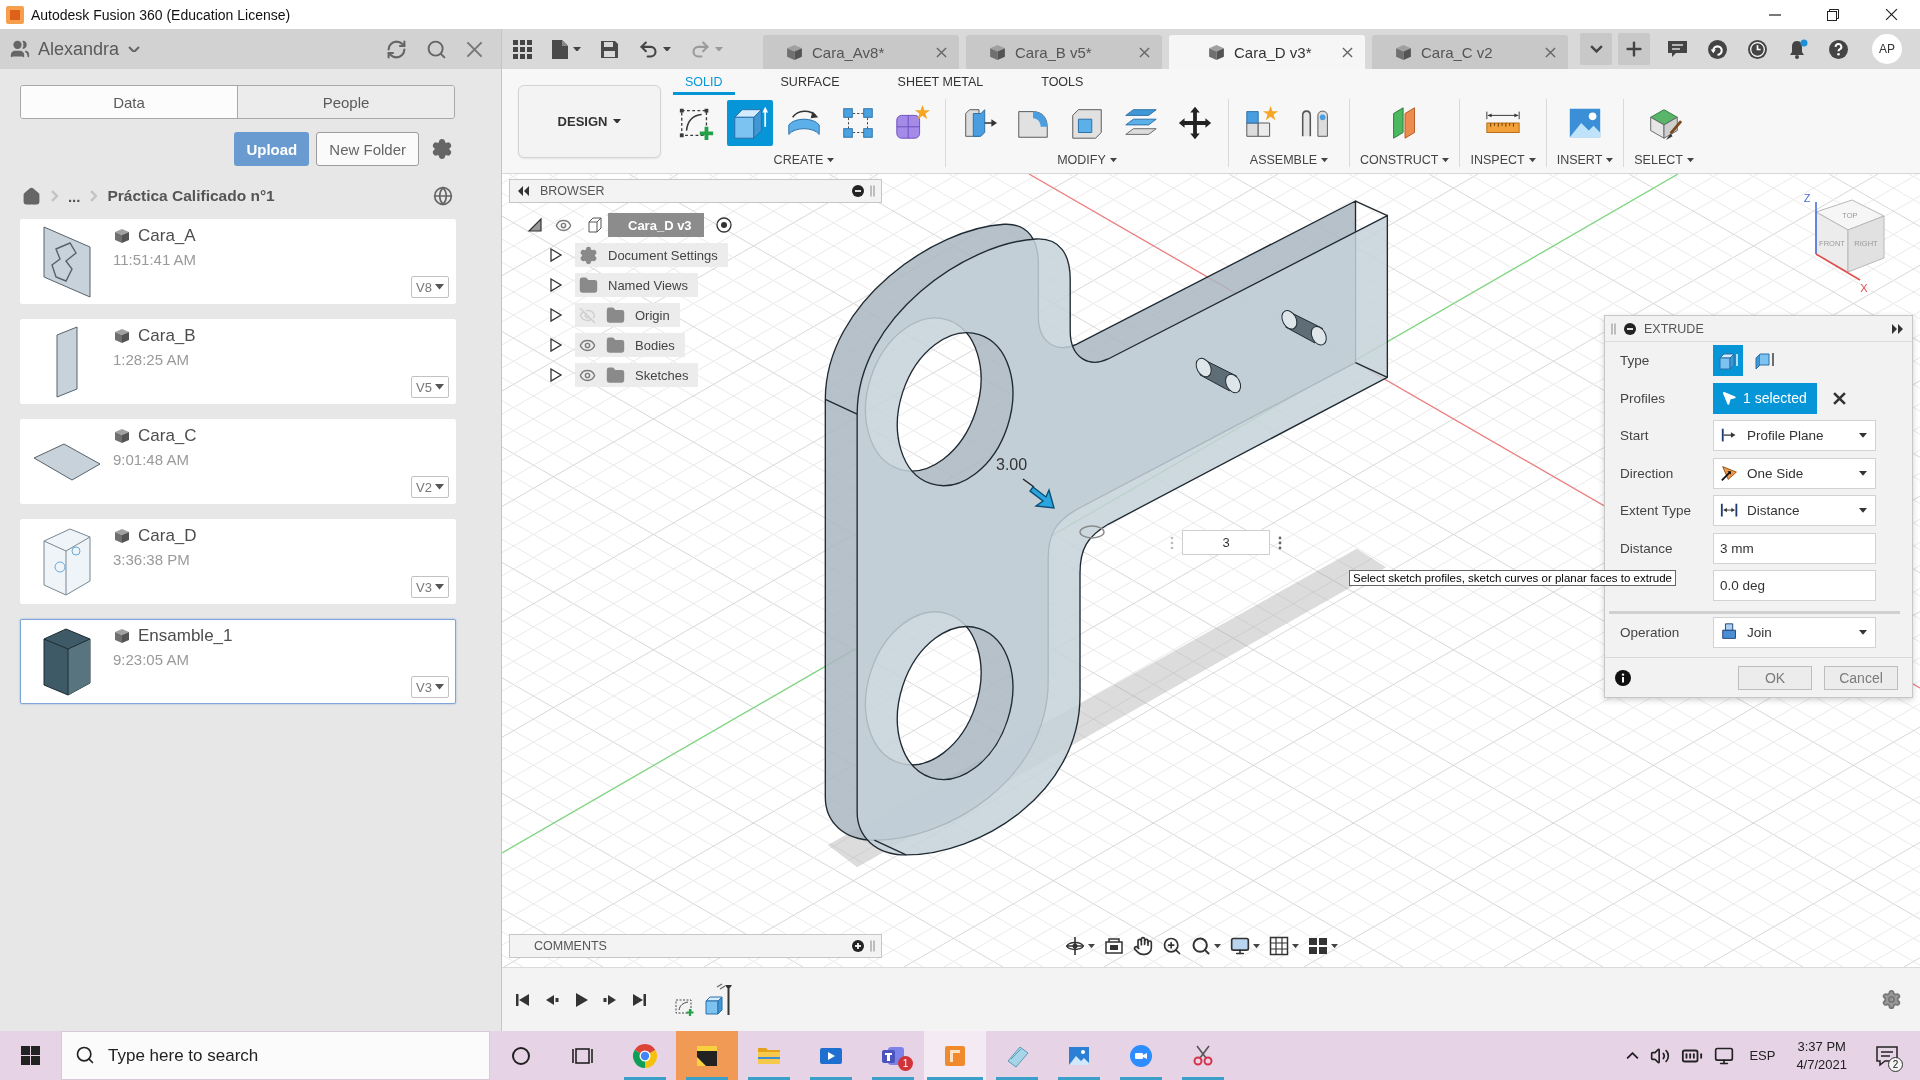 The height and width of the screenshot is (1080, 1920). I want to click on save-icon, so click(609, 49).